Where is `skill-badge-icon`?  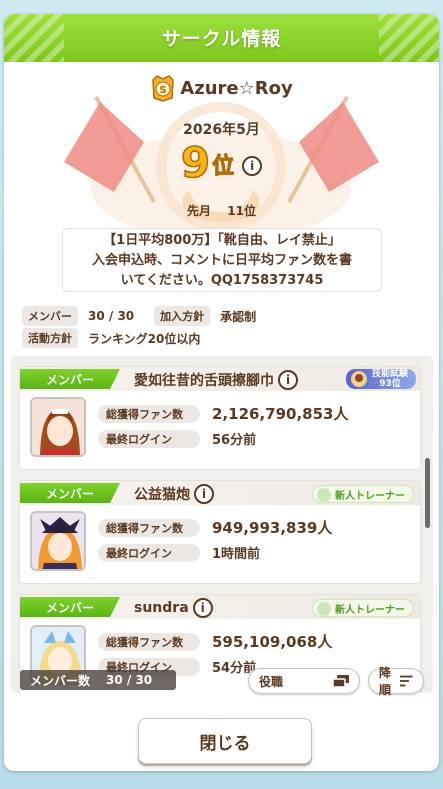
skill-badge-icon is located at coordinates (358, 379).